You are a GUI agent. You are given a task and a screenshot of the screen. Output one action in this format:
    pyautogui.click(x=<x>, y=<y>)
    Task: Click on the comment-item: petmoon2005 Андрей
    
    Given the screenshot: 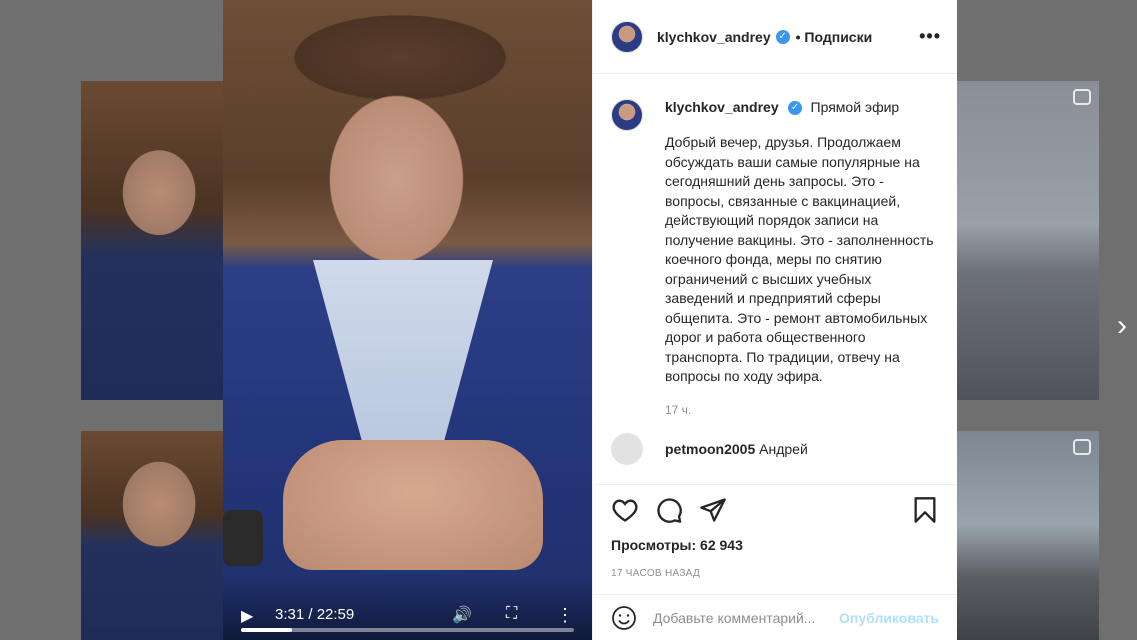 What is the action you would take?
    pyautogui.click(x=775, y=448)
    